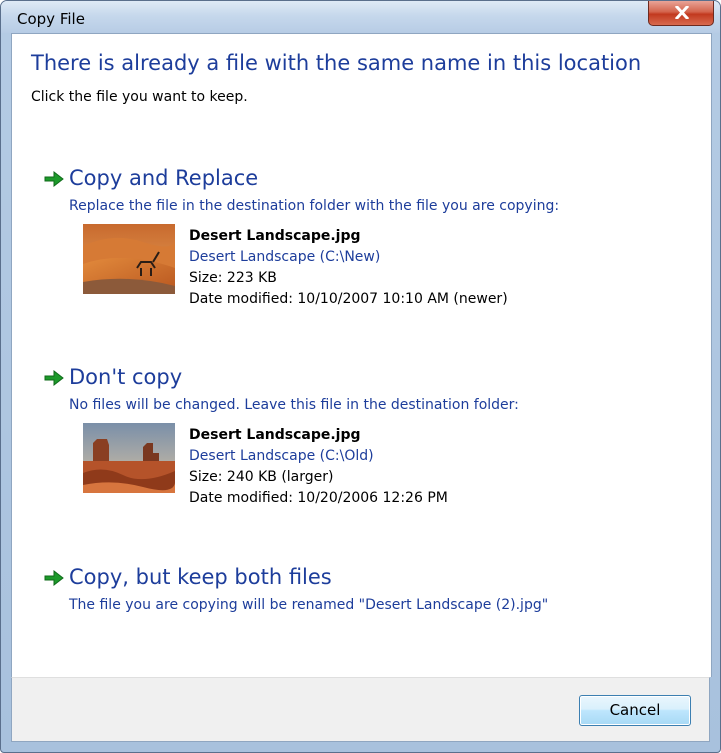 Image resolution: width=721 pixels, height=753 pixels. Describe the element at coordinates (129, 458) in the screenshot. I see `desert-old-thumbnail` at that location.